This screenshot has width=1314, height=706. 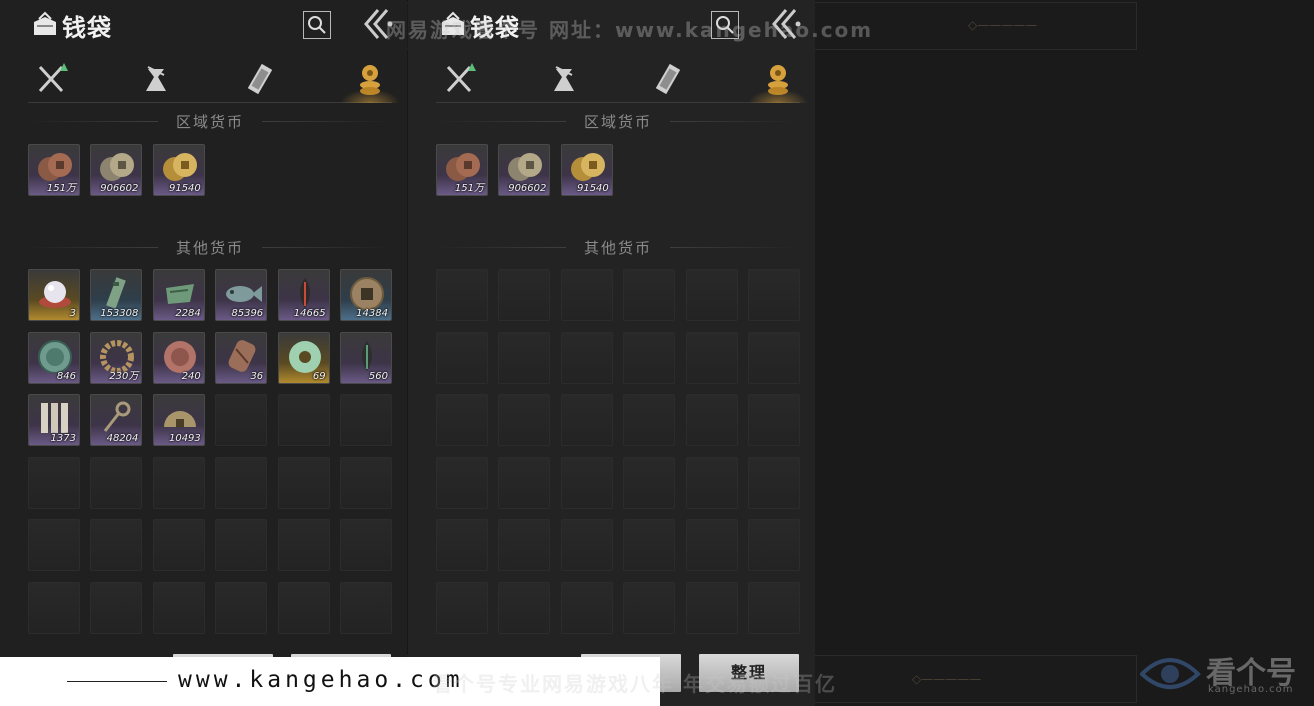 I want to click on panel-header: 钱袋, so click(x=203, y=25).